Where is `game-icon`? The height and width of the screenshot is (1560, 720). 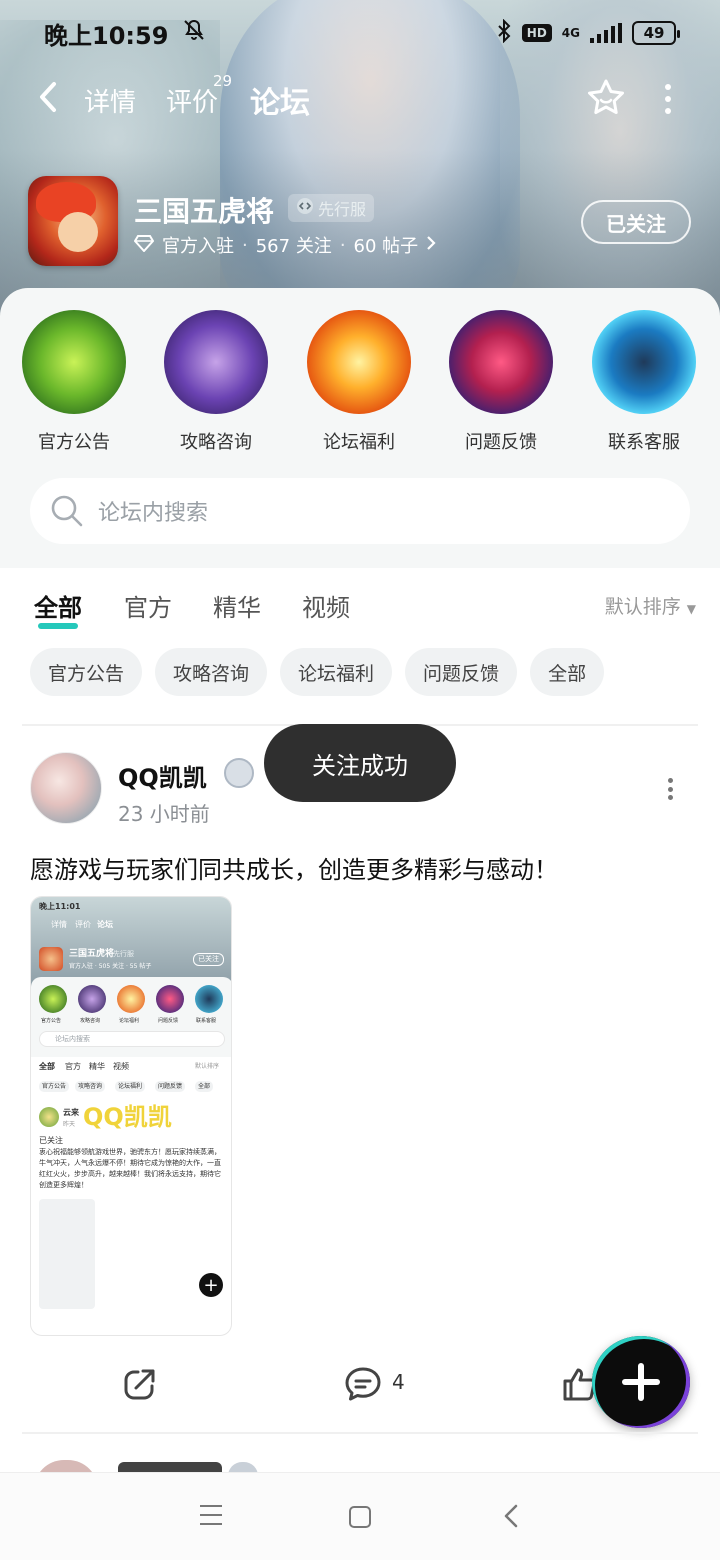 game-icon is located at coordinates (73, 221).